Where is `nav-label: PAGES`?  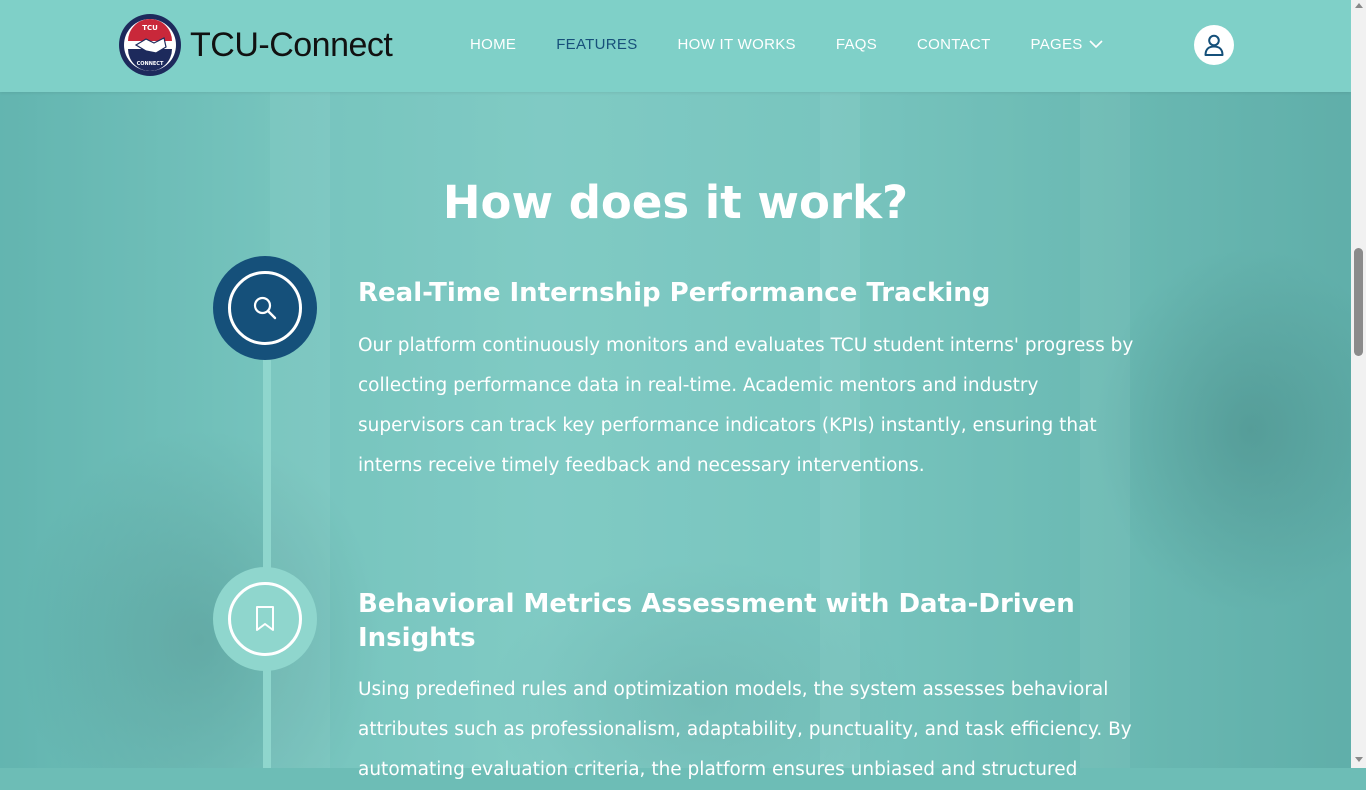 nav-label: PAGES is located at coordinates (1056, 44).